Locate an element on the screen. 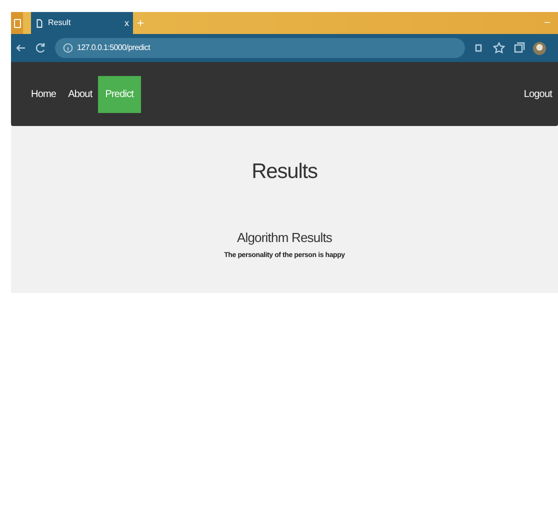 The height and width of the screenshot is (513, 558). nav-link: Home is located at coordinates (43, 94).